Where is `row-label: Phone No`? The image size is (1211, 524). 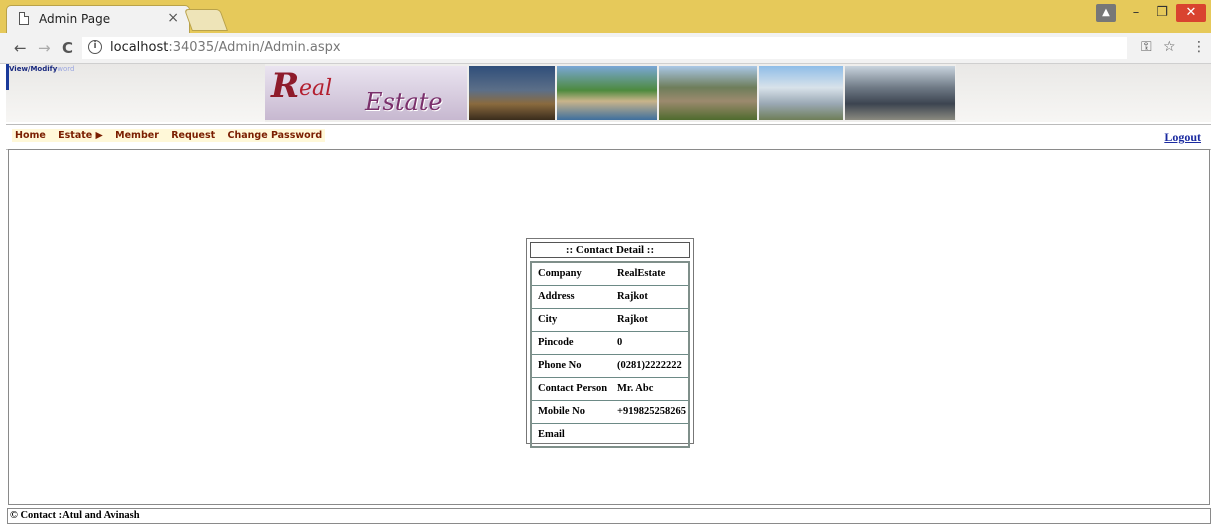
row-label: Phone No is located at coordinates (560, 365).